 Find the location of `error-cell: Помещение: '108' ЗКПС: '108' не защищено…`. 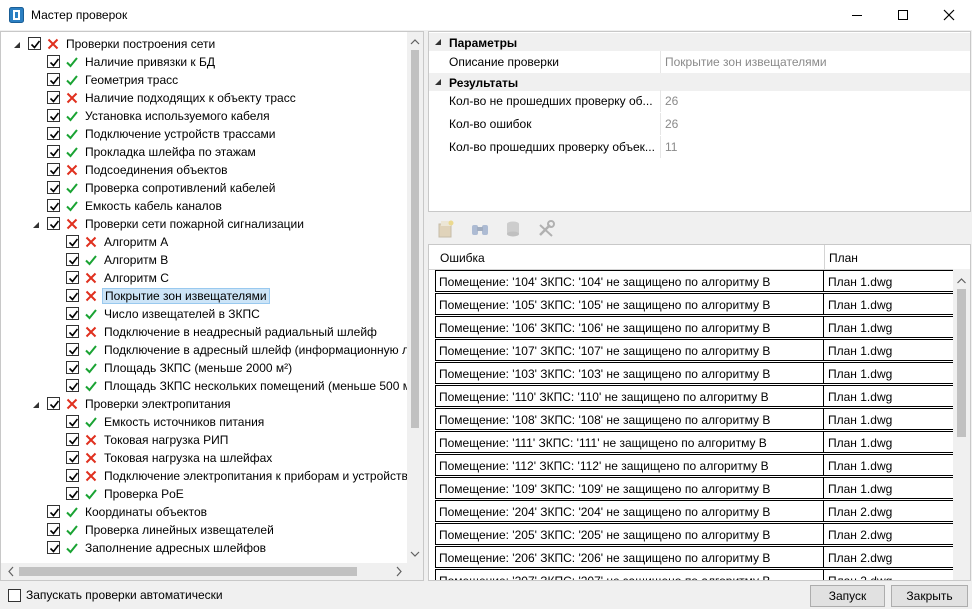

error-cell: Помещение: '108' ЗКПС: '108' не защищено… is located at coordinates (629, 419).